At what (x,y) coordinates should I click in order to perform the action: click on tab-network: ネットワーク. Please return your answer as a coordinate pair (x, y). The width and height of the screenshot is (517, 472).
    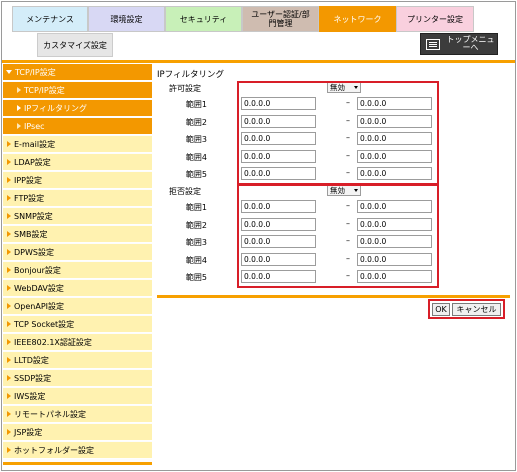
    Looking at the image, I should click on (357, 19).